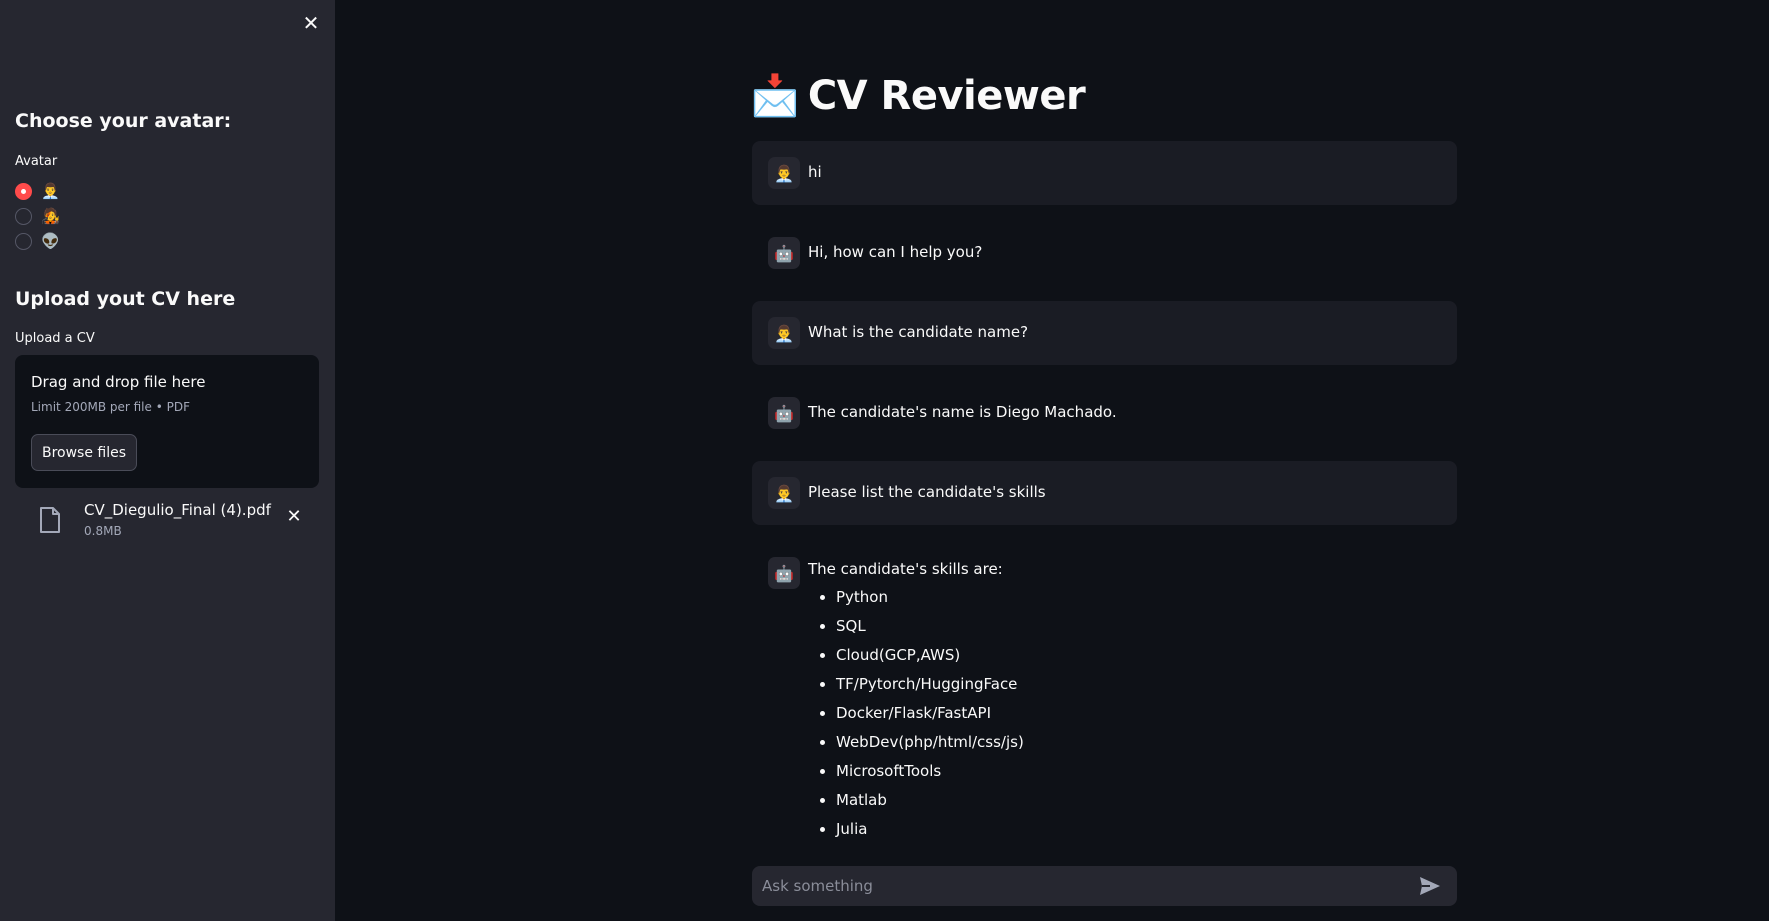 This screenshot has height=921, width=1769. I want to click on message-text: The candidate's name is Diego Machado., so click(962, 412).